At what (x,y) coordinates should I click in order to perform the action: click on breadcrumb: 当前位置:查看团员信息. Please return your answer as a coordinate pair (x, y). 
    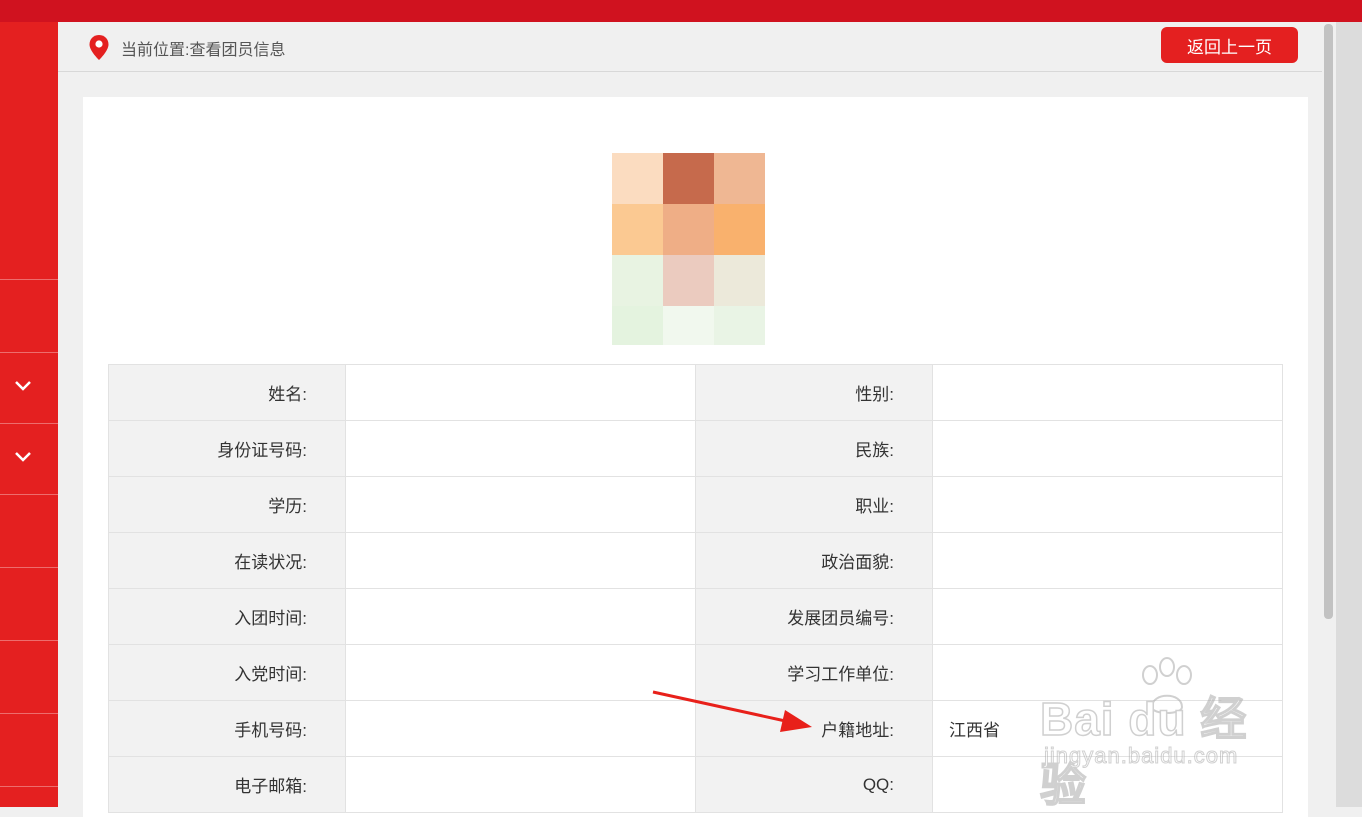
    Looking at the image, I should click on (203, 50).